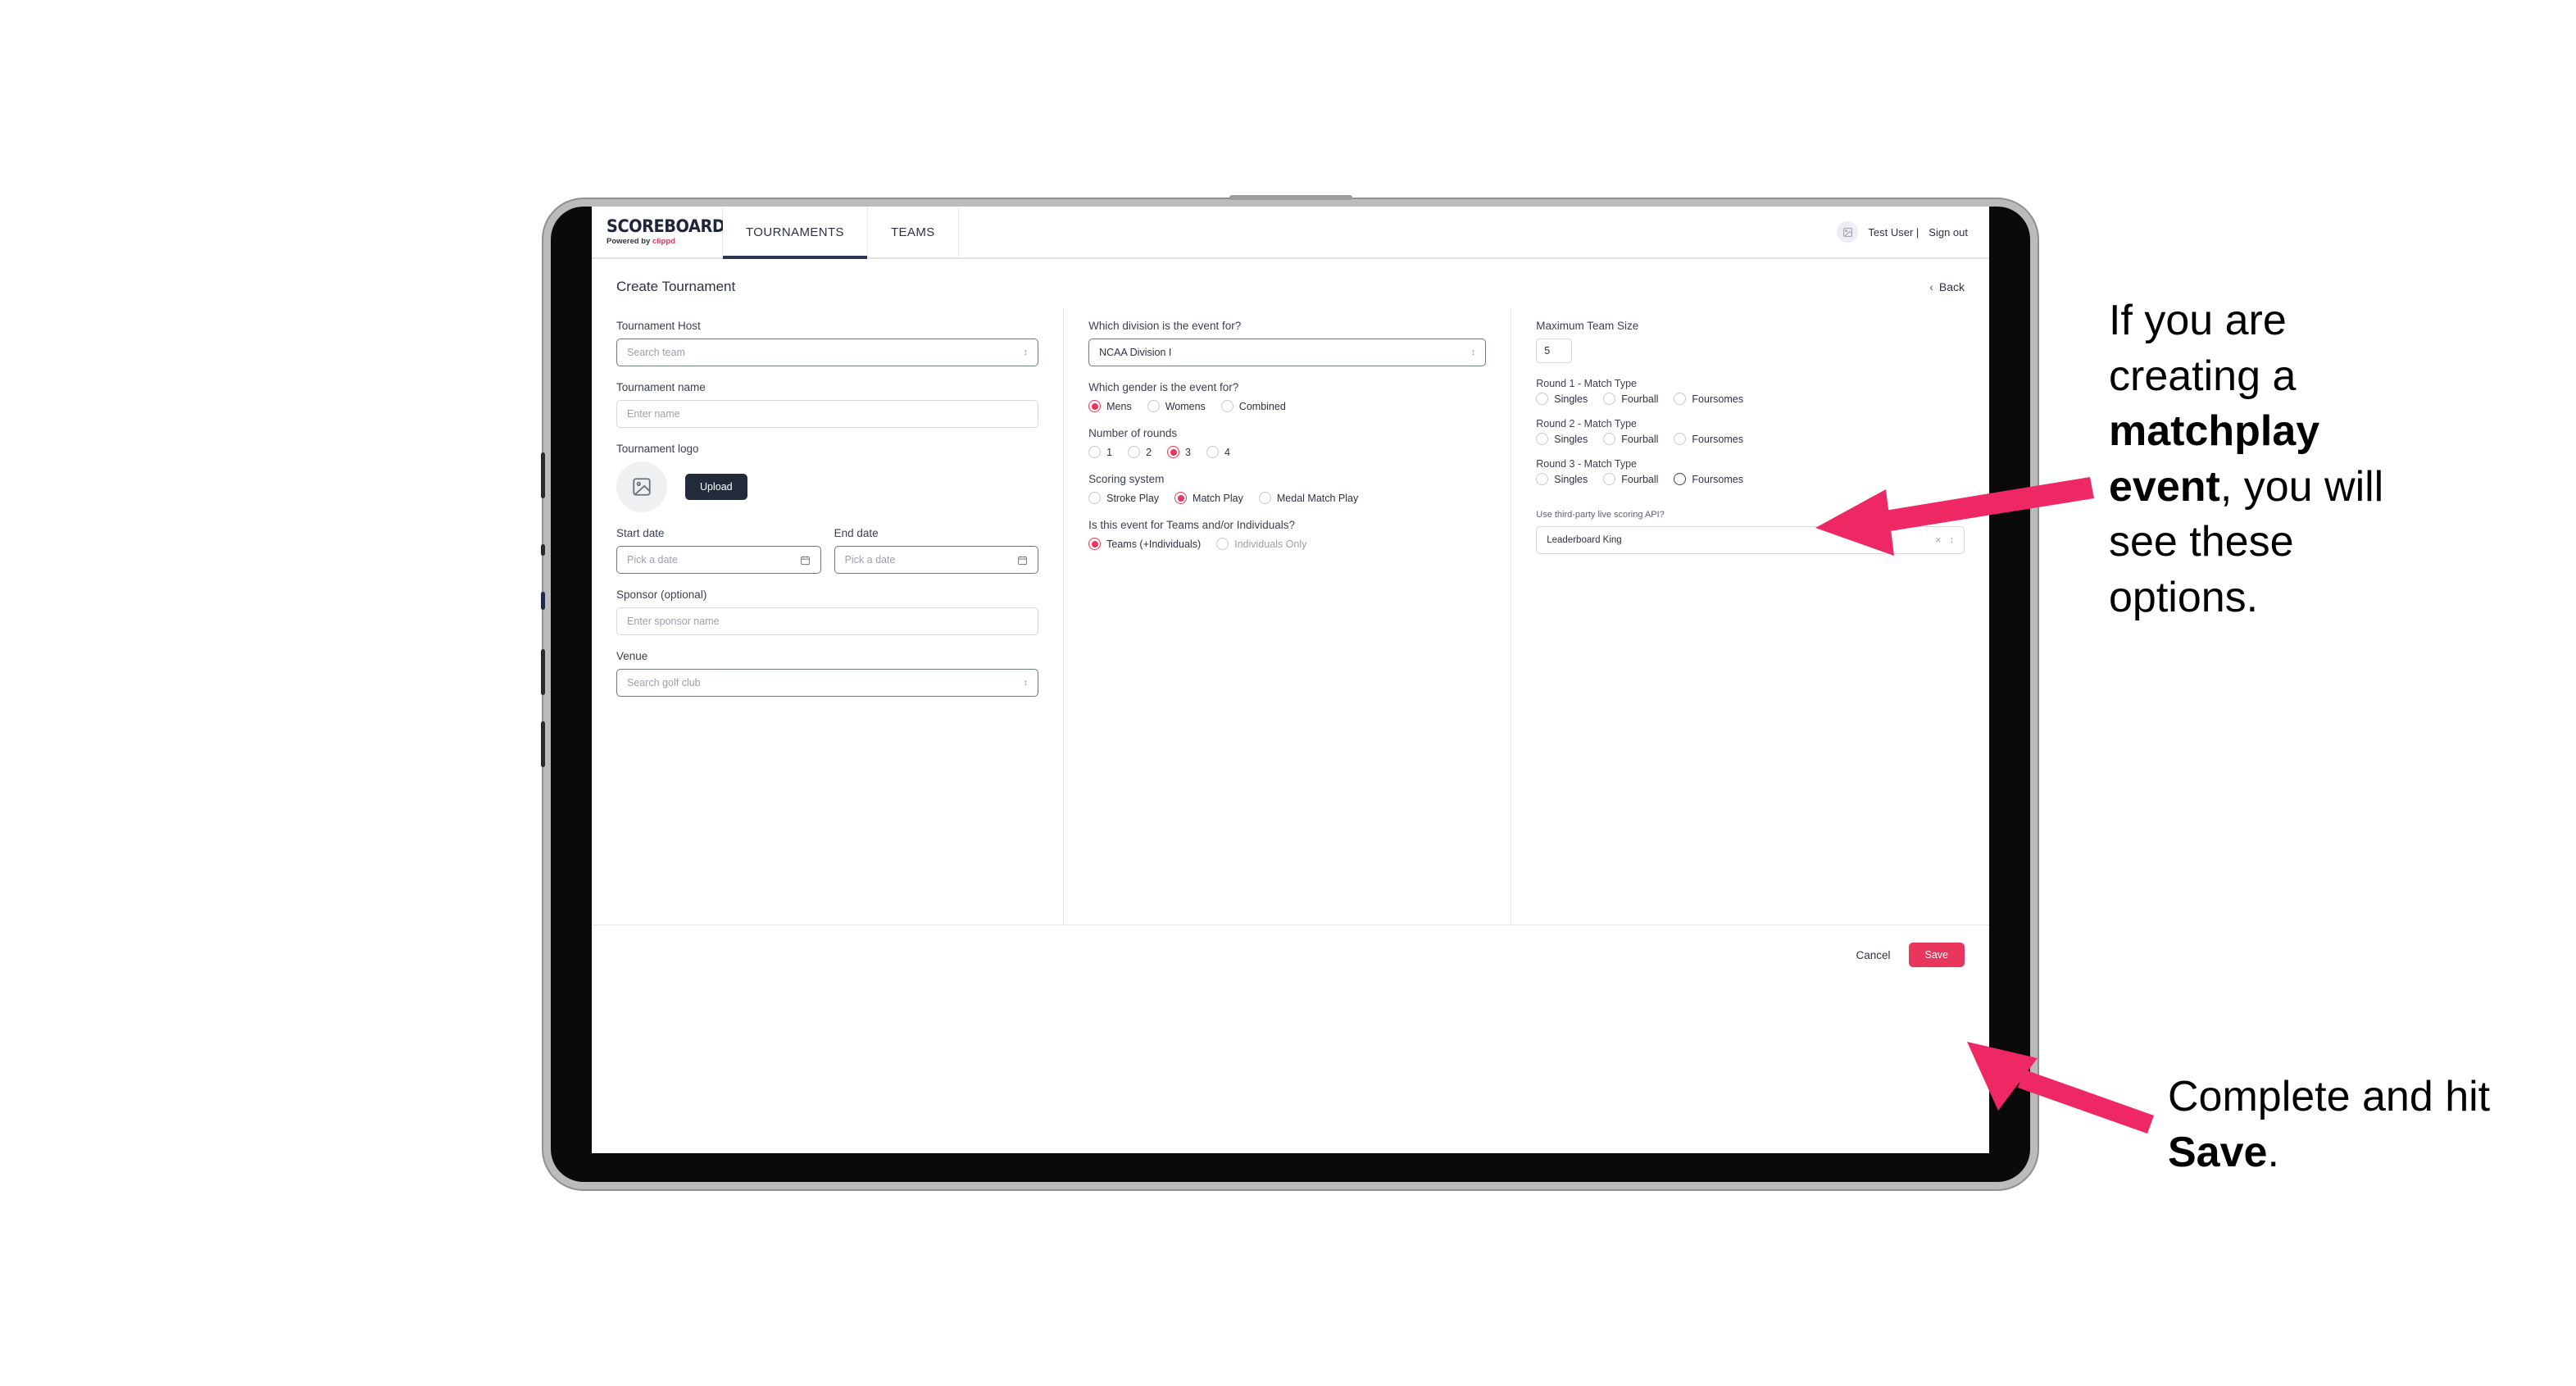 The image size is (2576, 1386). I want to click on radio-option-rounds-2: 2, so click(1140, 452).